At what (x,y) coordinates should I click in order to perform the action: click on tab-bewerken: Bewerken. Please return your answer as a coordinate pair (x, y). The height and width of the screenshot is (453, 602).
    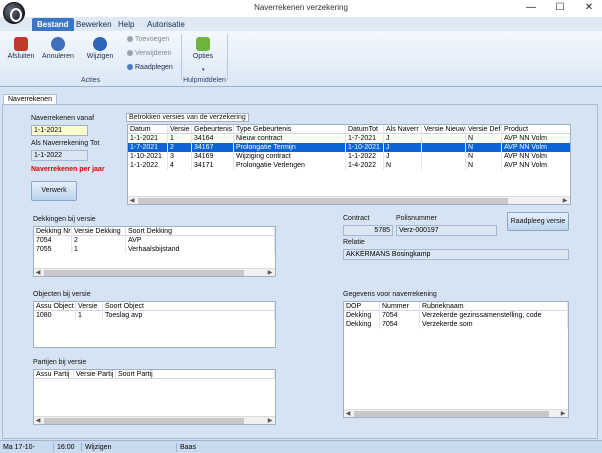
    Looking at the image, I should click on (94, 24).